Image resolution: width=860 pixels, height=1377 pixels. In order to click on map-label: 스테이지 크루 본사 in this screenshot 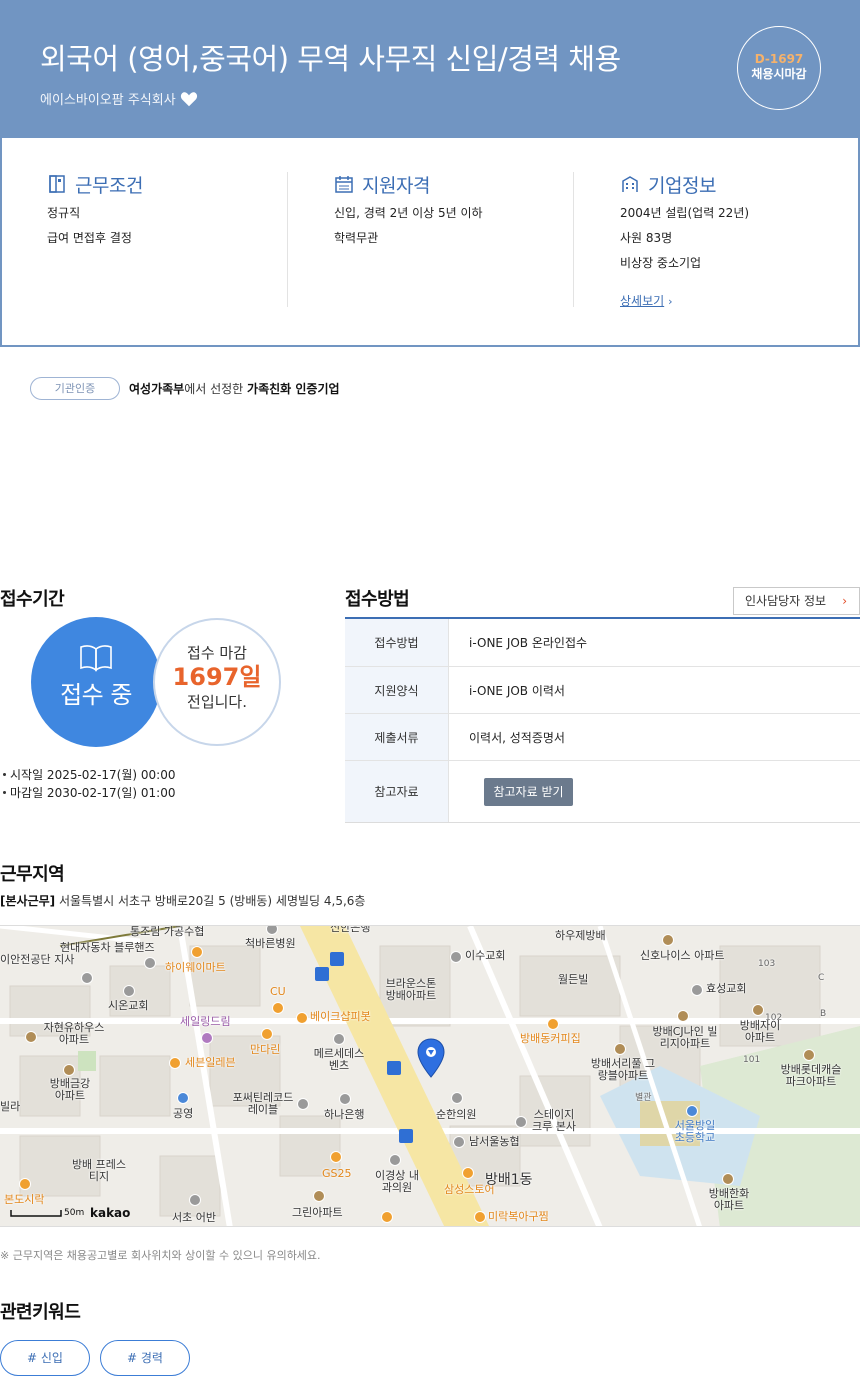, I will do `click(554, 1120)`.